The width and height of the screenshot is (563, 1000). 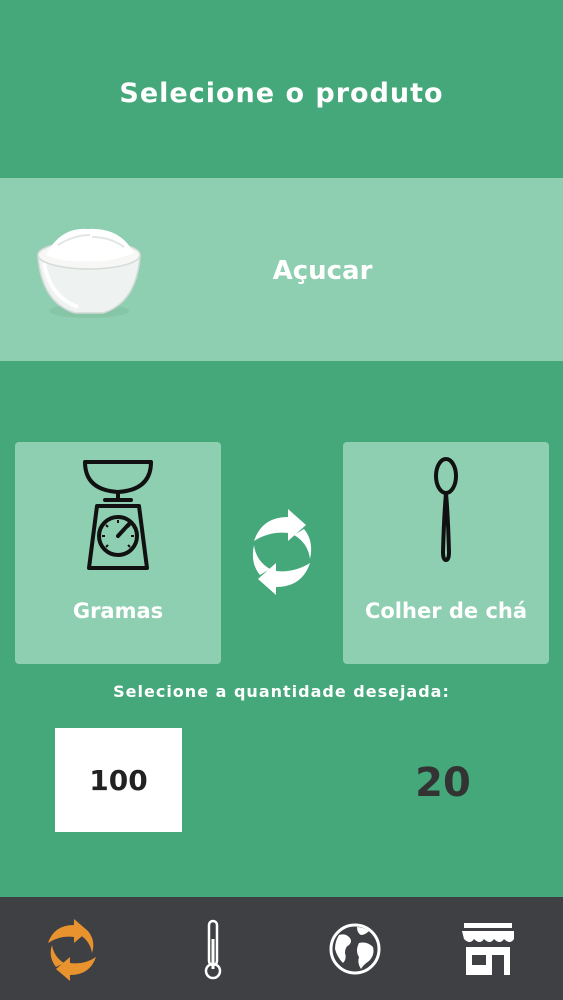 What do you see at coordinates (446, 510) in the screenshot?
I see `teaspoon-icon` at bounding box center [446, 510].